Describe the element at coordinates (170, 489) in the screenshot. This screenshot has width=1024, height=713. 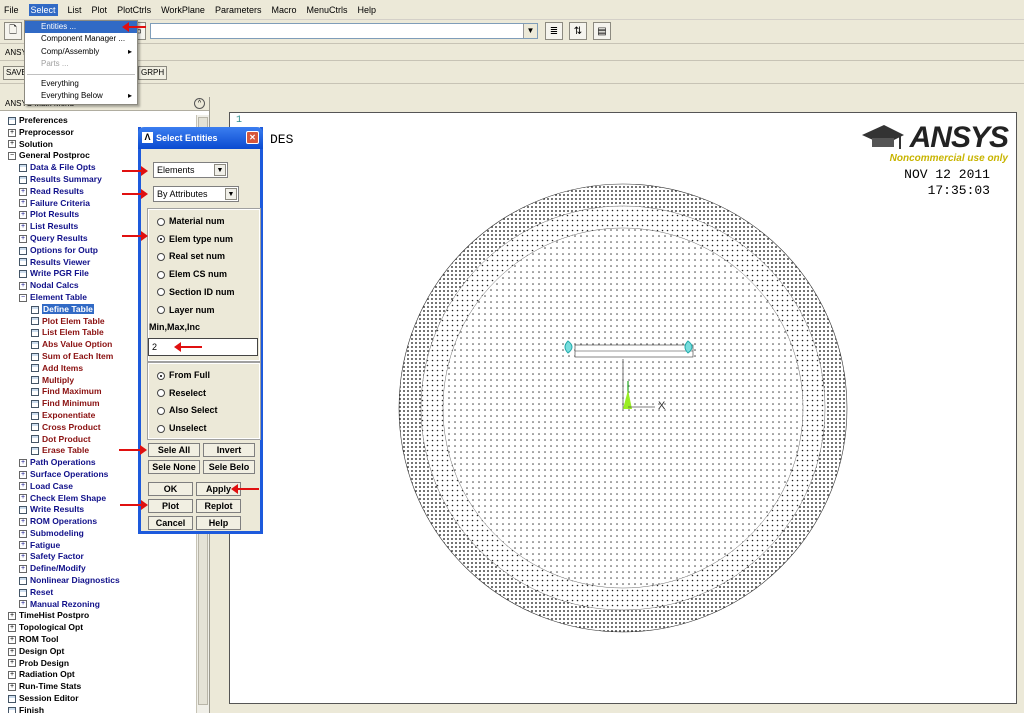
I see `ok-button: OK` at that location.